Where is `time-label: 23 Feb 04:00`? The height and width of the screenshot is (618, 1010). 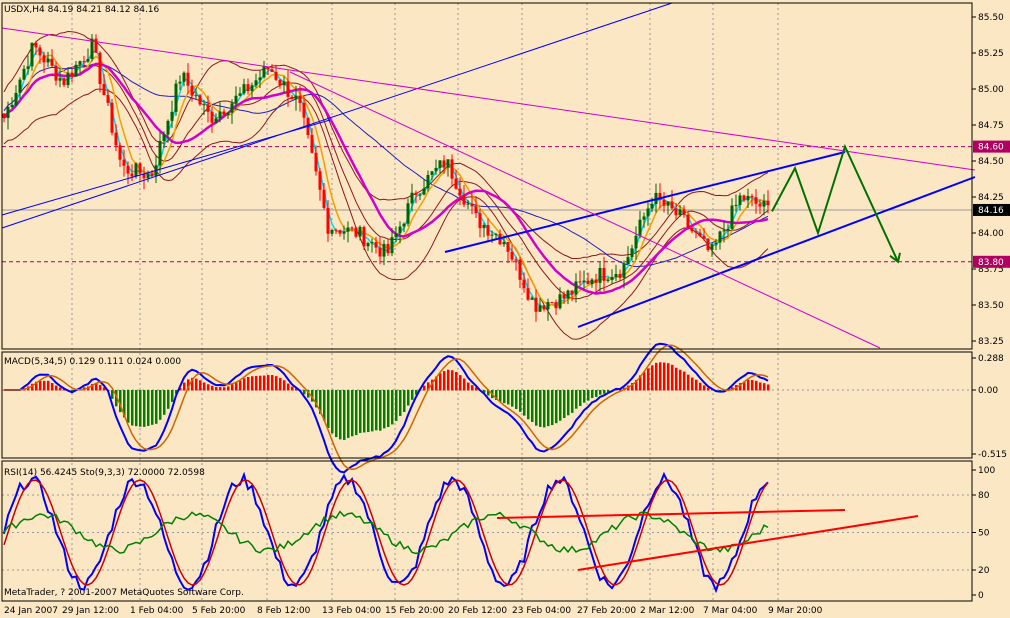
time-label: 23 Feb 04:00 is located at coordinates (541, 611).